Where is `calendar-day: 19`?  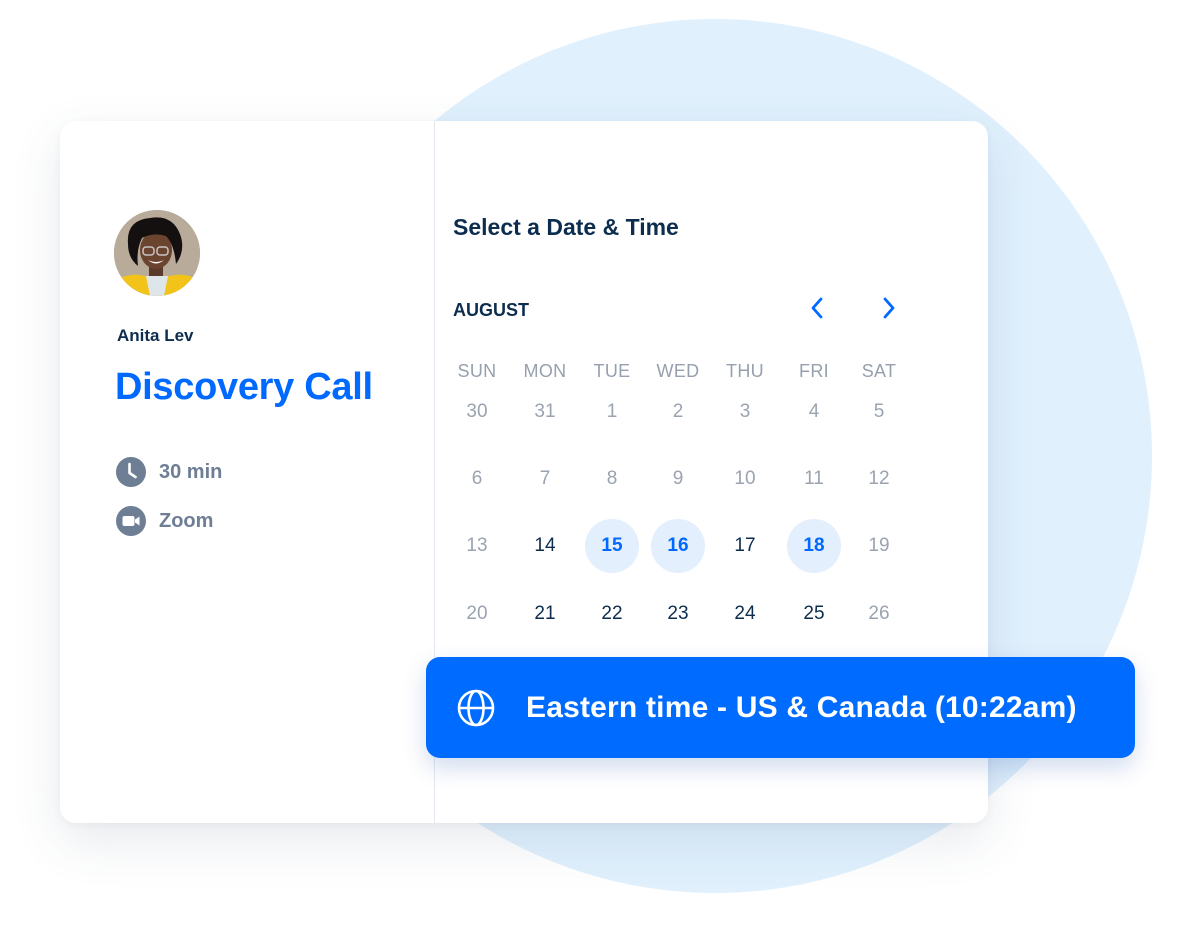 calendar-day: 19 is located at coordinates (879, 545).